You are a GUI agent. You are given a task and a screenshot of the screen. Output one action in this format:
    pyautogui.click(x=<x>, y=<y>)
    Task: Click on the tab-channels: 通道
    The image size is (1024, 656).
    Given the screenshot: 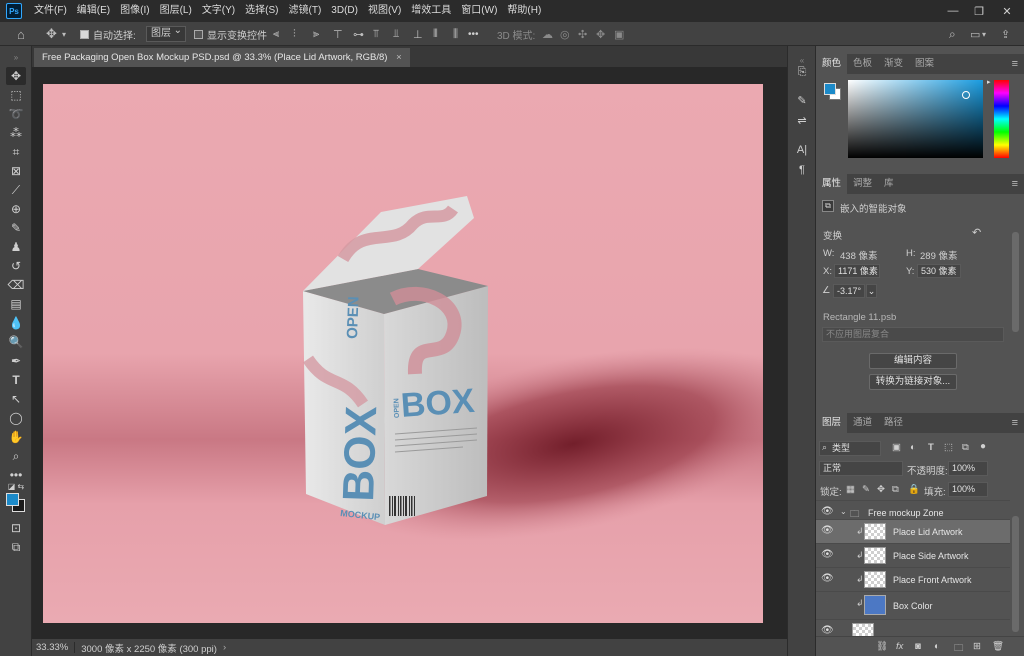 What is the action you would take?
    pyautogui.click(x=862, y=423)
    